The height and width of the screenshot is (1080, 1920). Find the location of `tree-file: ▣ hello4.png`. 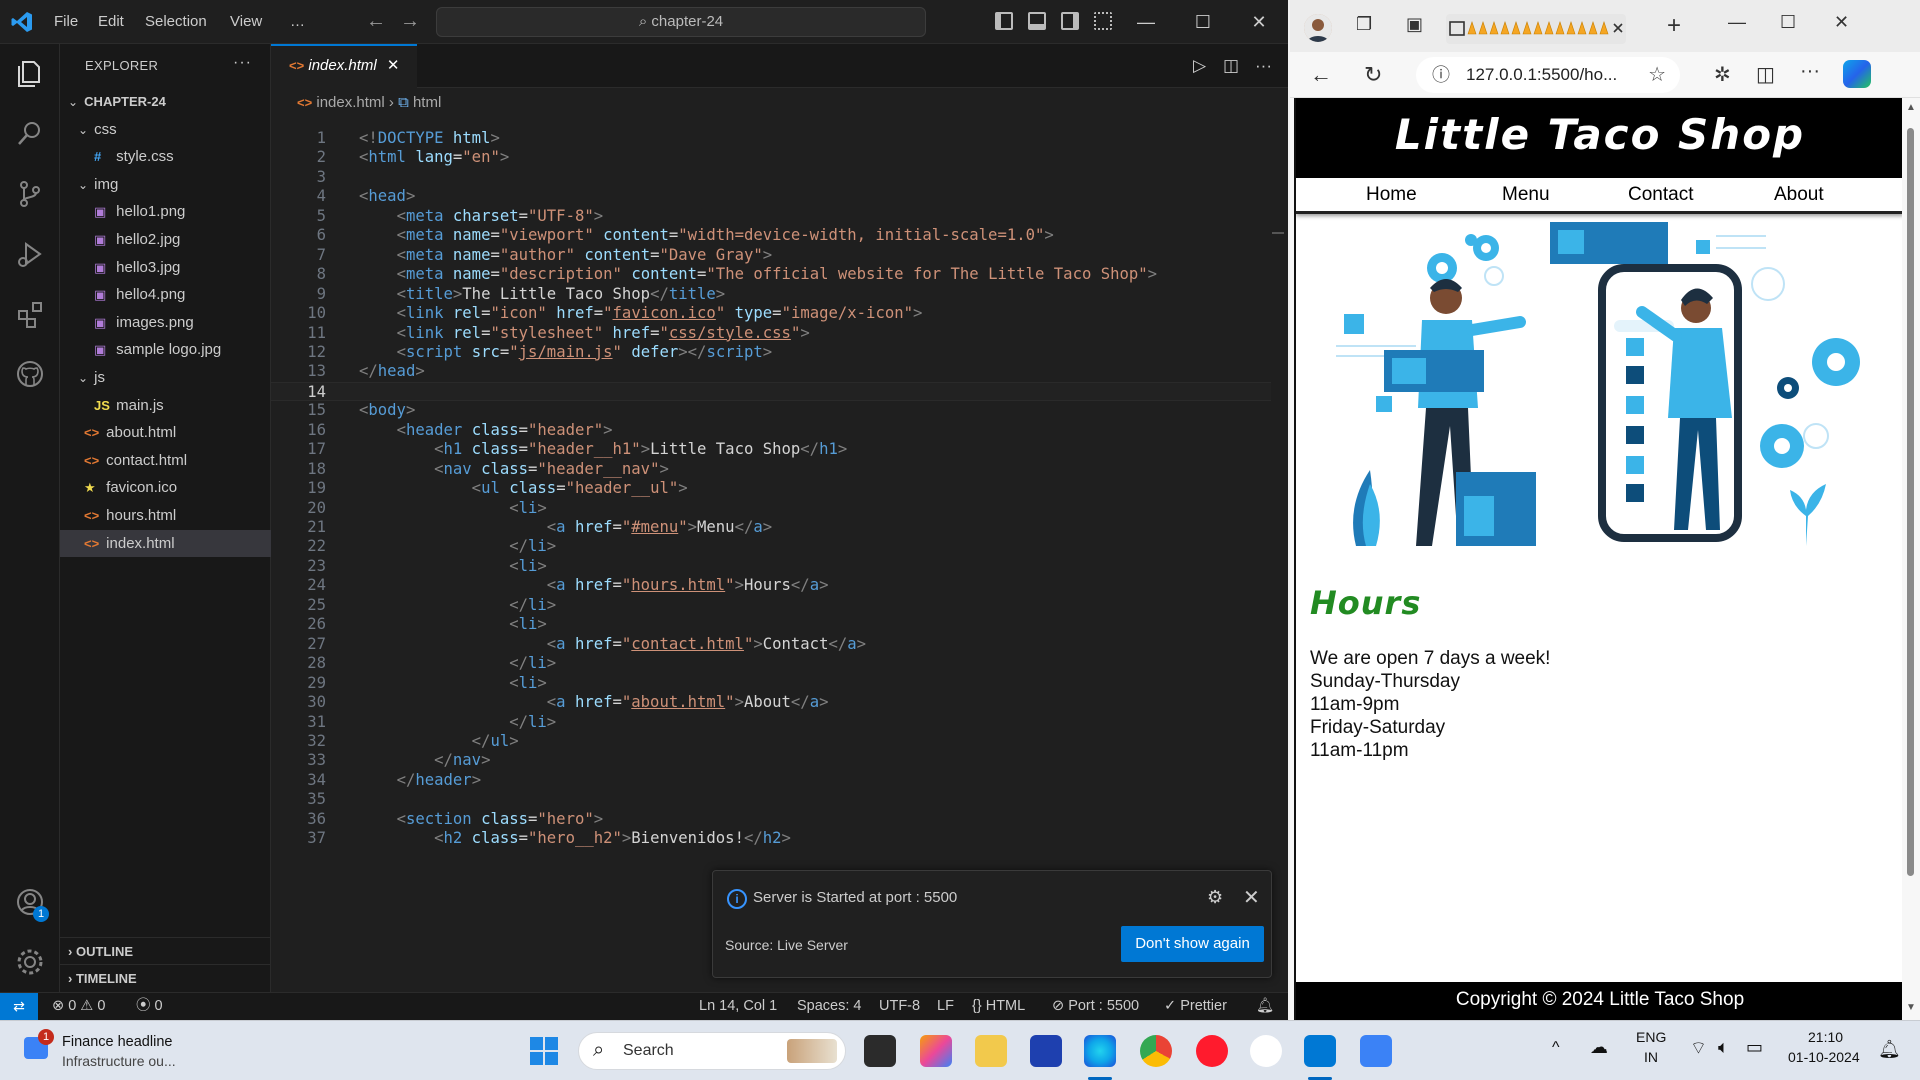

tree-file: ▣ hello4.png is located at coordinates (165, 294).